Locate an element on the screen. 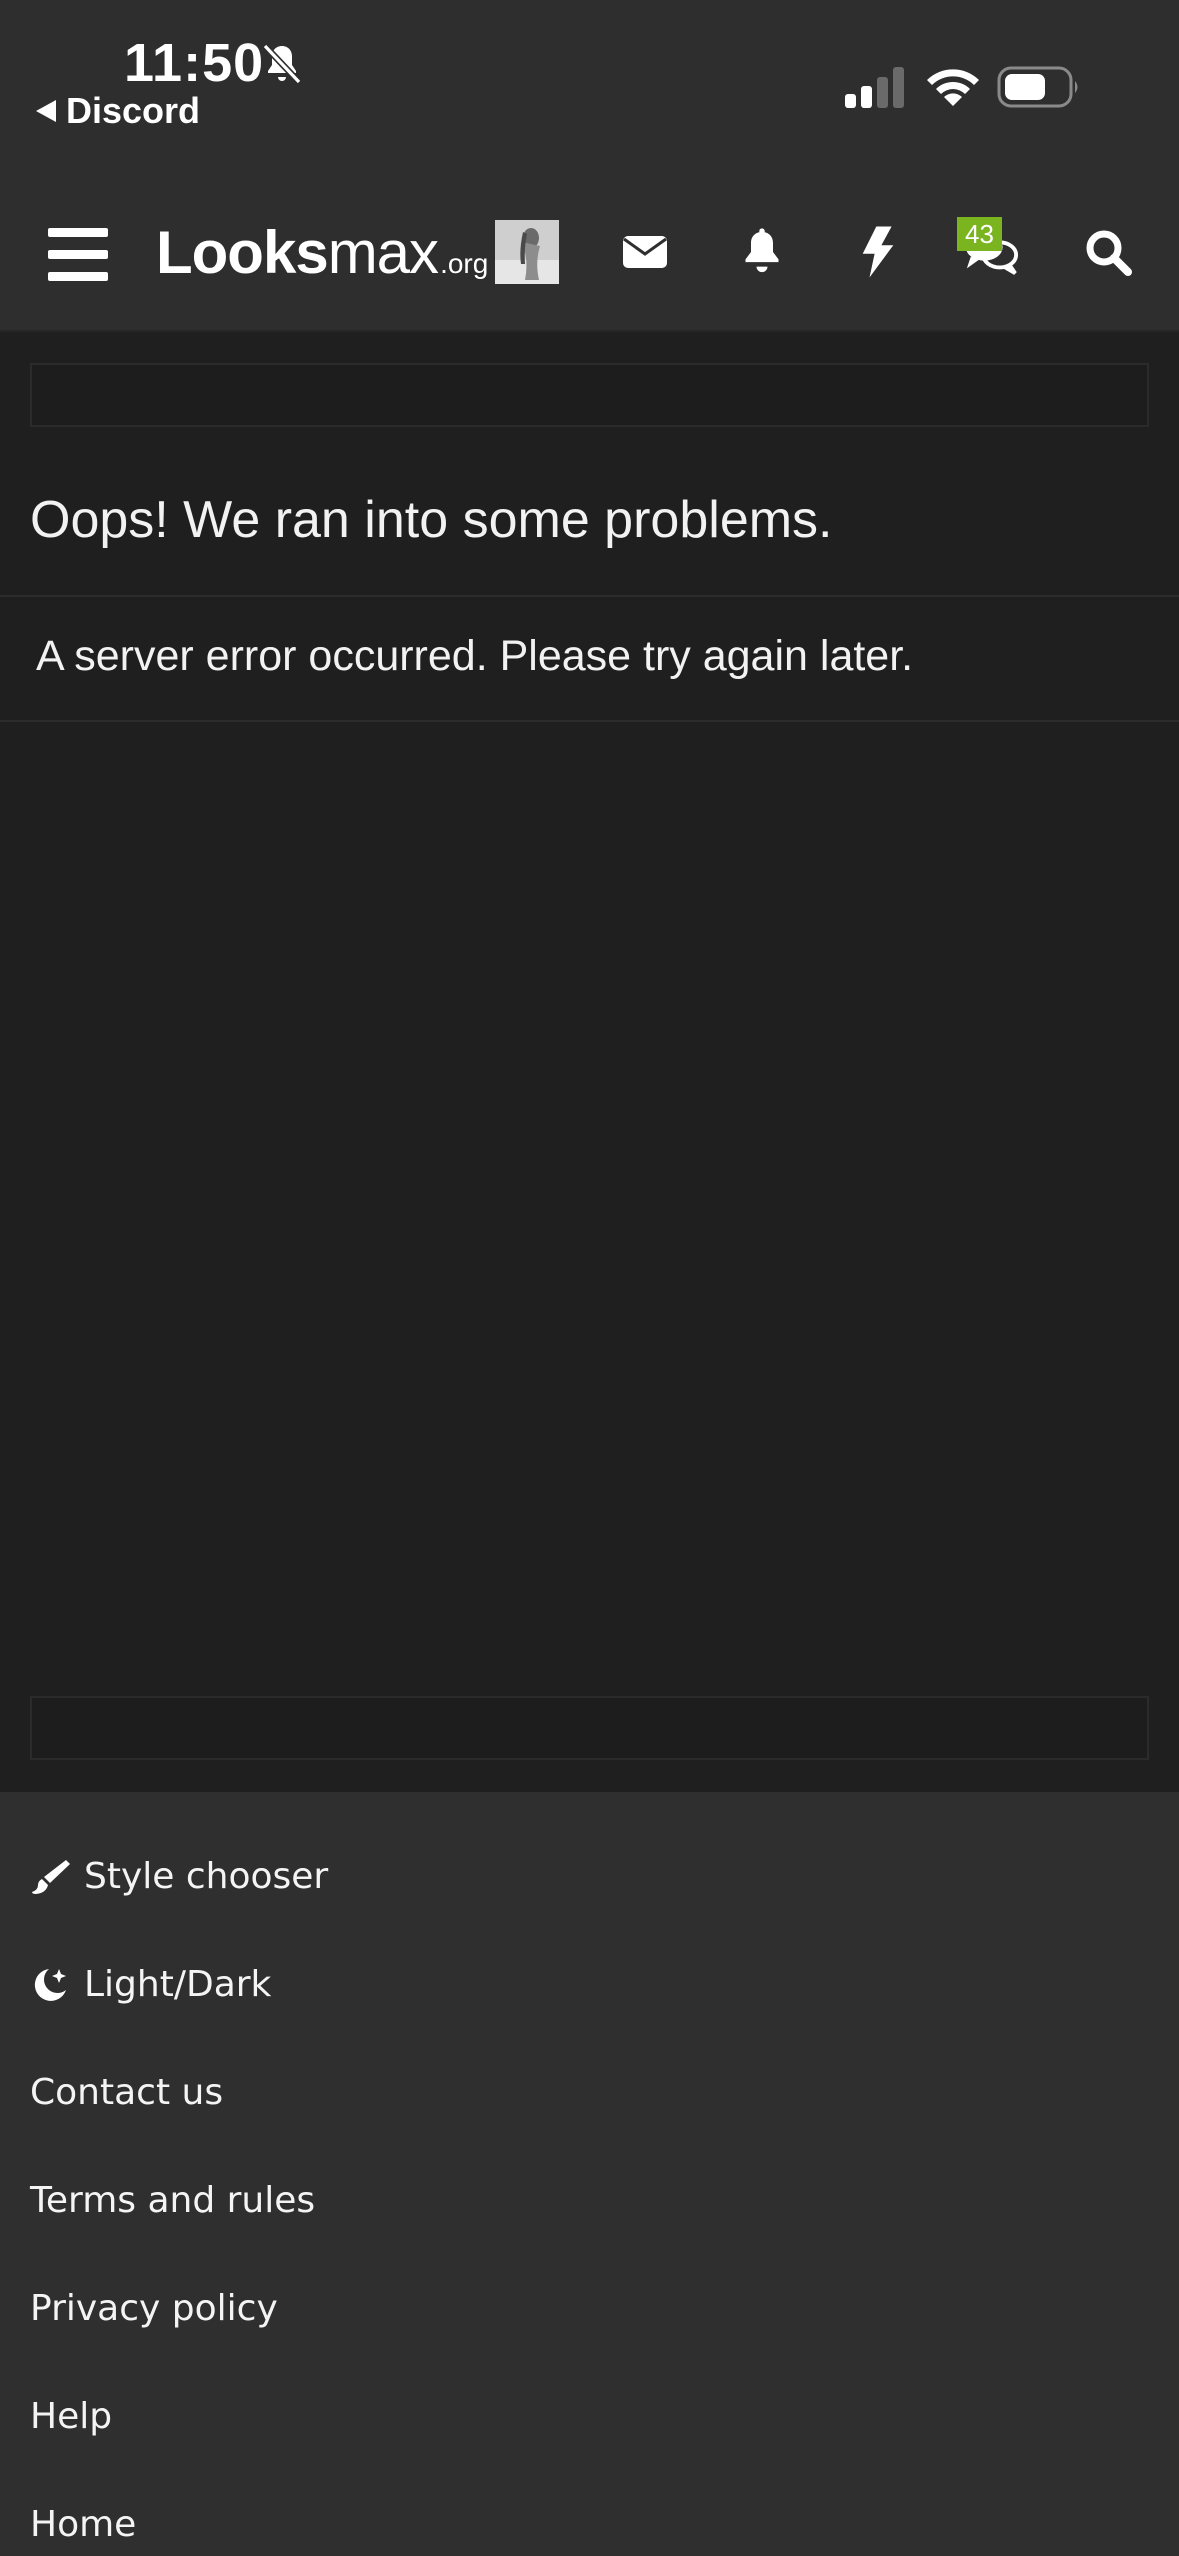 This screenshot has height=2556, width=1179. footer-link-label: Terms and rules is located at coordinates (173, 2200).